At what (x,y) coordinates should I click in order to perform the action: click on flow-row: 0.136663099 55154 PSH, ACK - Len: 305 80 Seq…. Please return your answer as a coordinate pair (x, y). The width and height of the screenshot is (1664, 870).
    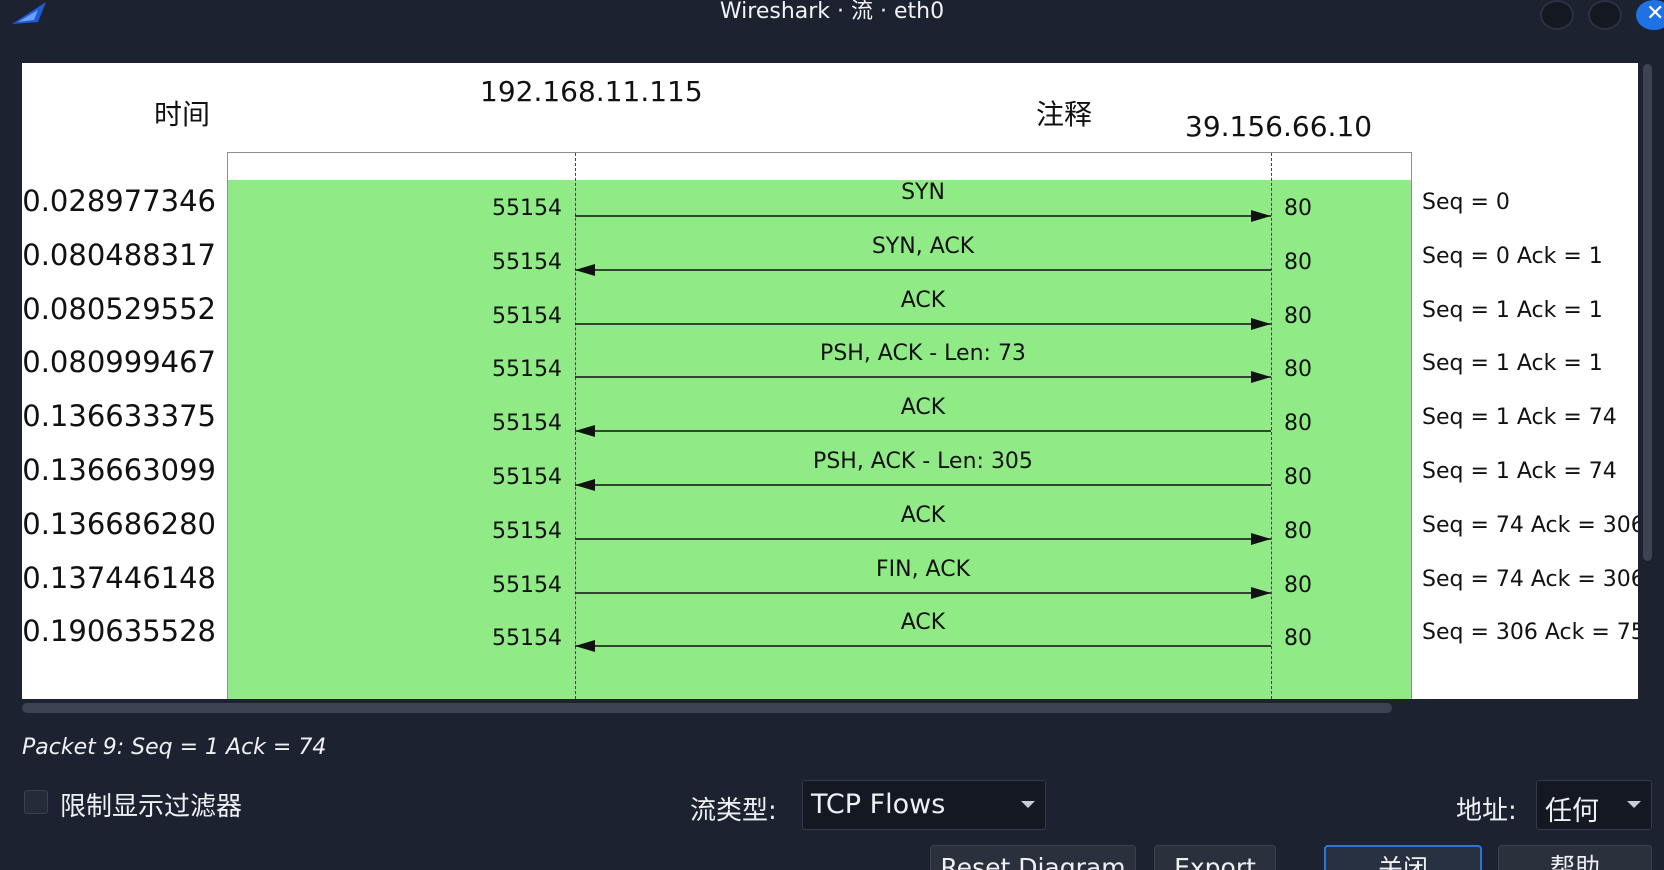
    Looking at the image, I should click on (830, 473).